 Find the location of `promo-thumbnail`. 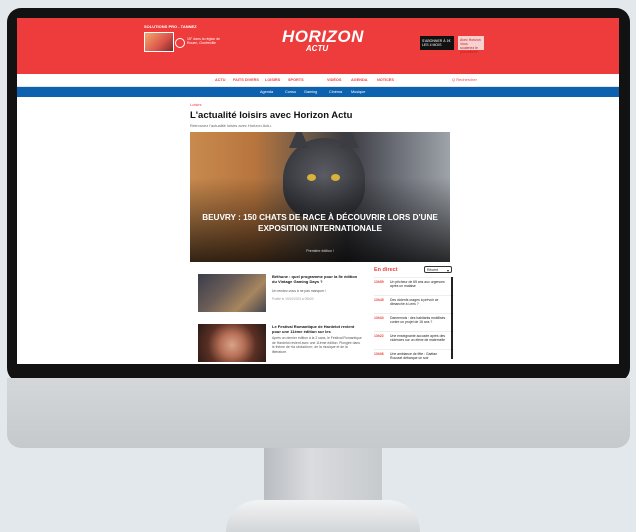

promo-thumbnail is located at coordinates (159, 42).